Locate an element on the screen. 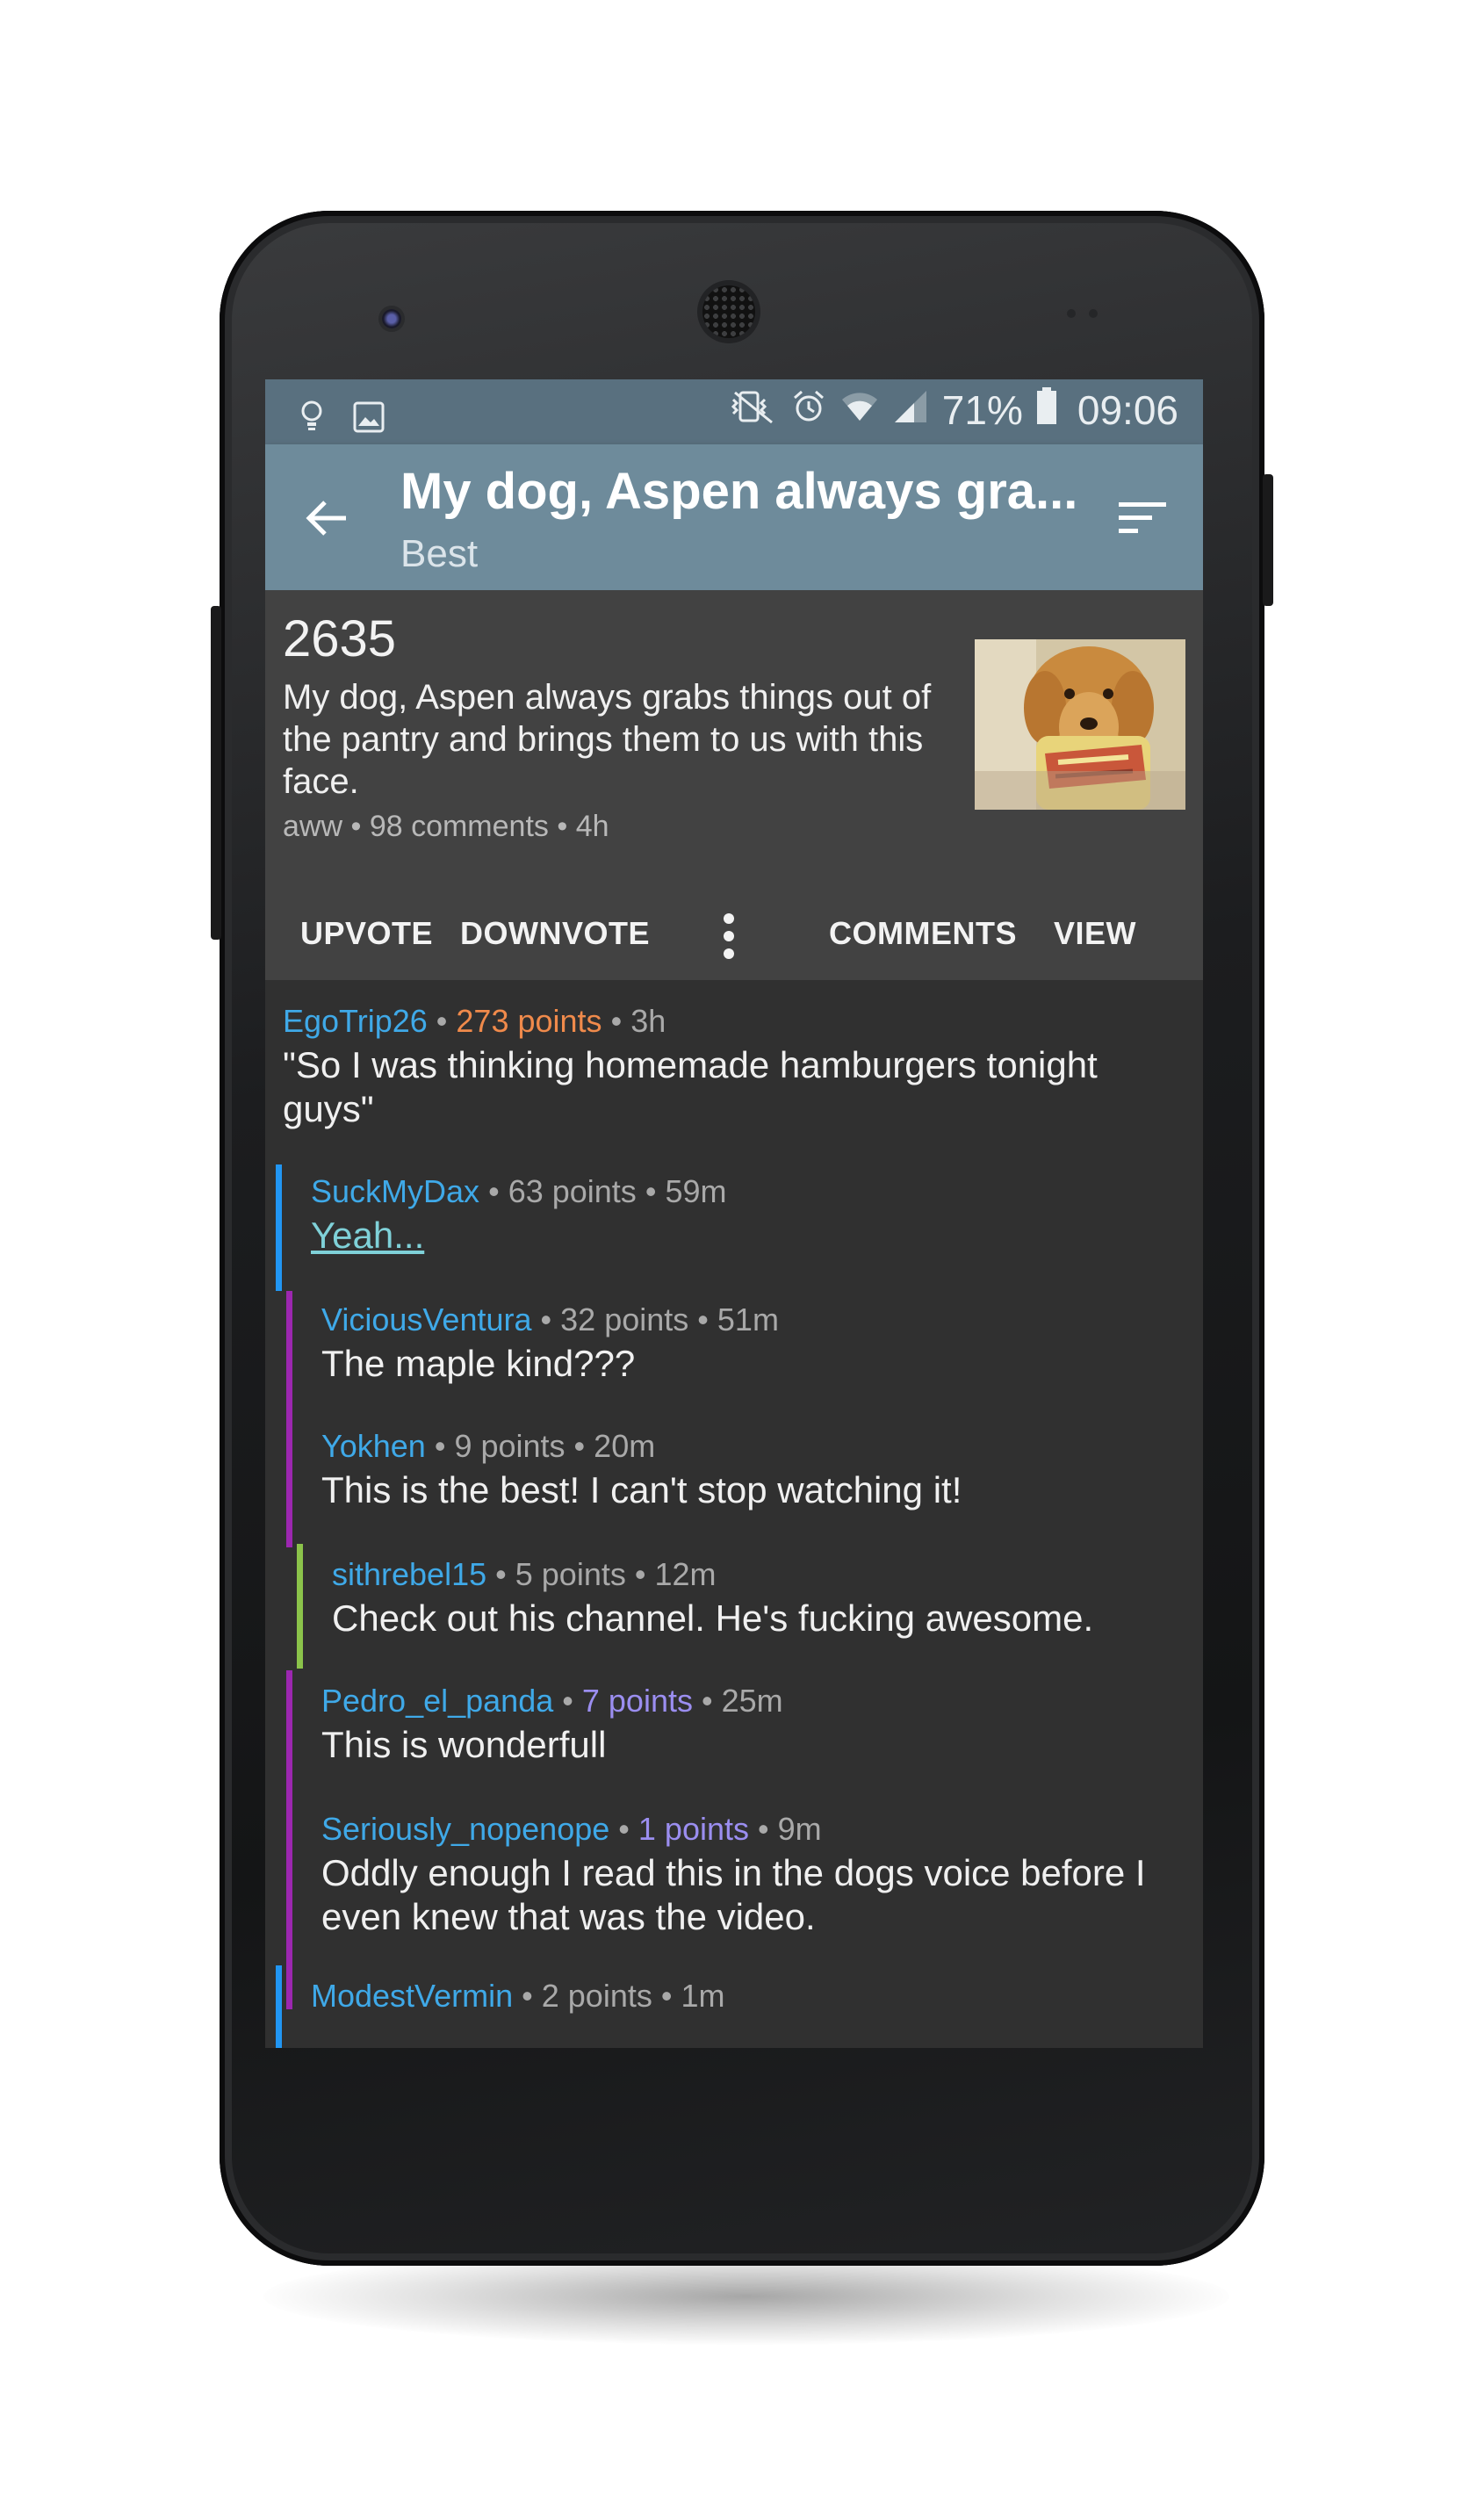 This screenshot has height=2509, width=1484. volume-button is located at coordinates (216, 773).